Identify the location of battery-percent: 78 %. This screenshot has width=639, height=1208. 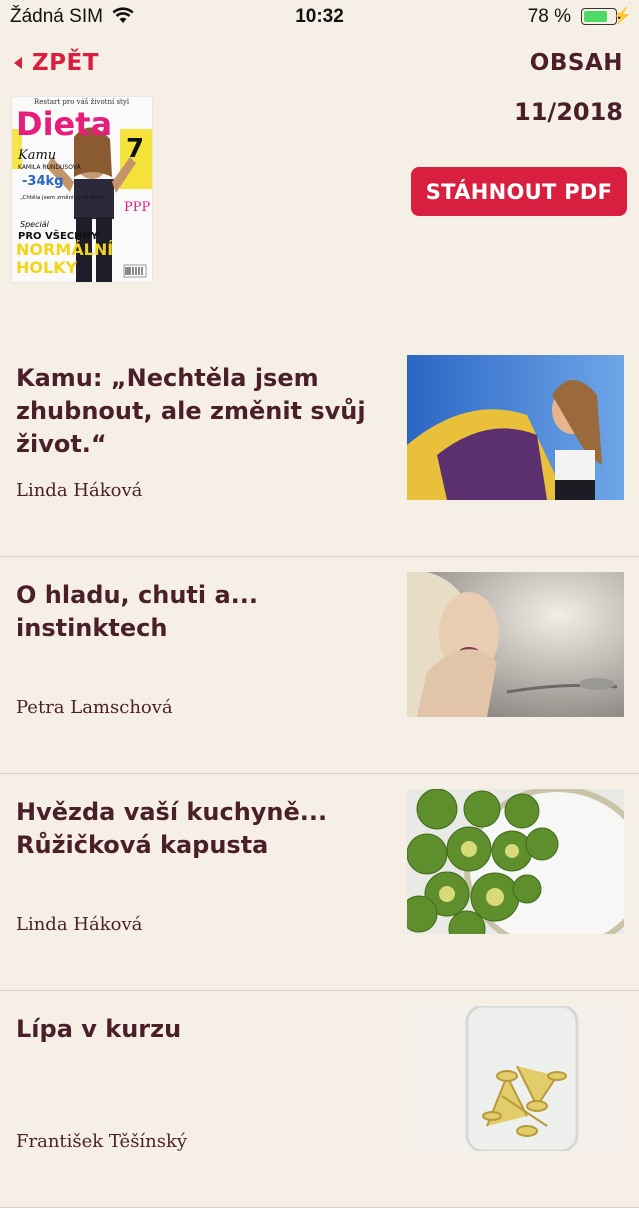
(549, 16).